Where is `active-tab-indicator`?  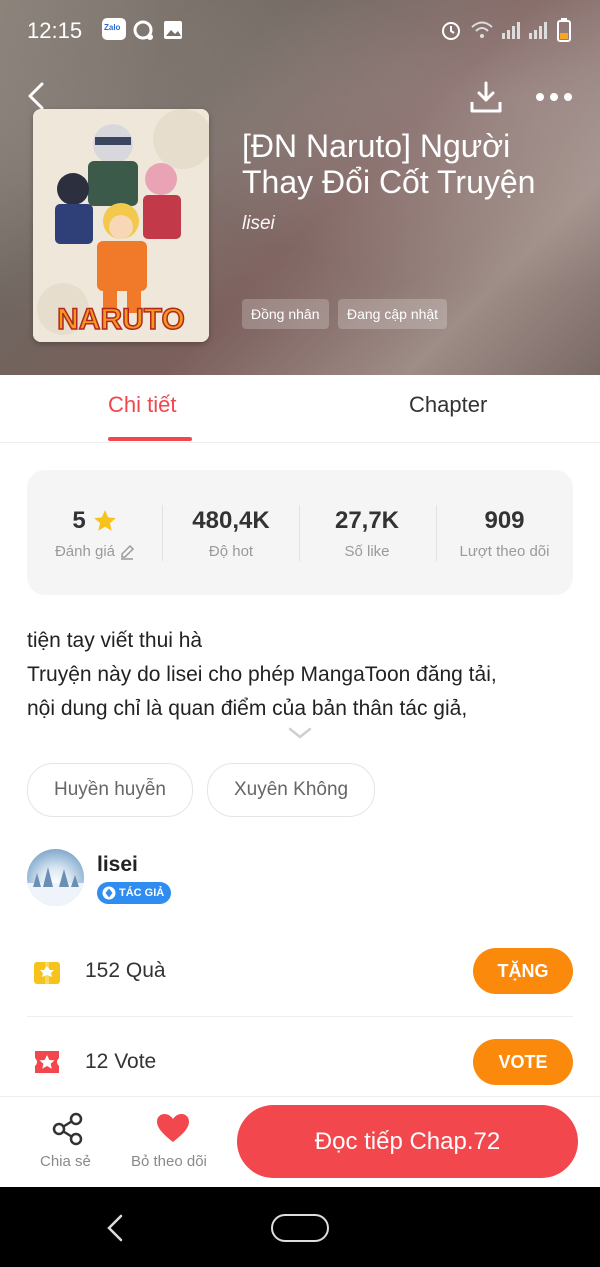
active-tab-indicator is located at coordinates (150, 439).